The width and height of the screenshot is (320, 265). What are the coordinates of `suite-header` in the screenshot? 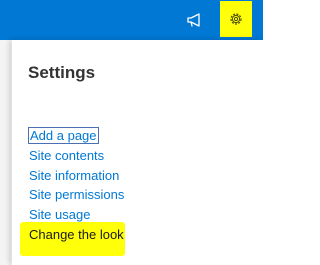 It's located at (131, 20).